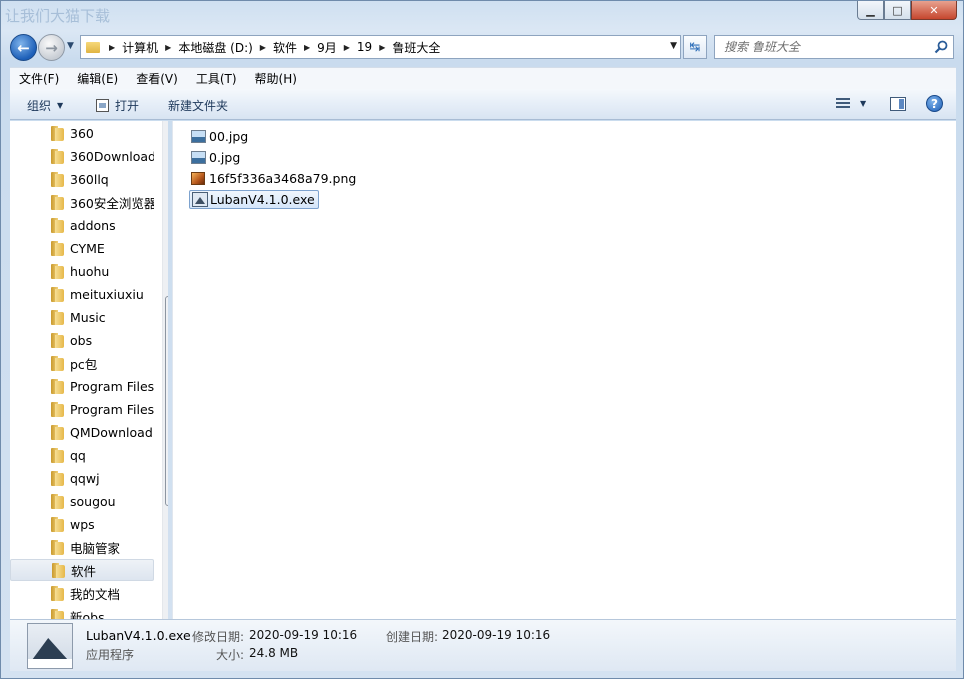  Describe the element at coordinates (165, 610) in the screenshot. I see `scroll-down-icon: ▼` at that location.